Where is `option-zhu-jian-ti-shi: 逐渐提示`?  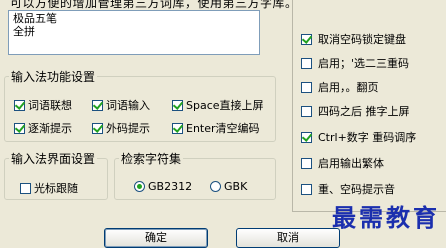 option-zhu-jian-ti-shi: 逐渐提示 is located at coordinates (43, 128).